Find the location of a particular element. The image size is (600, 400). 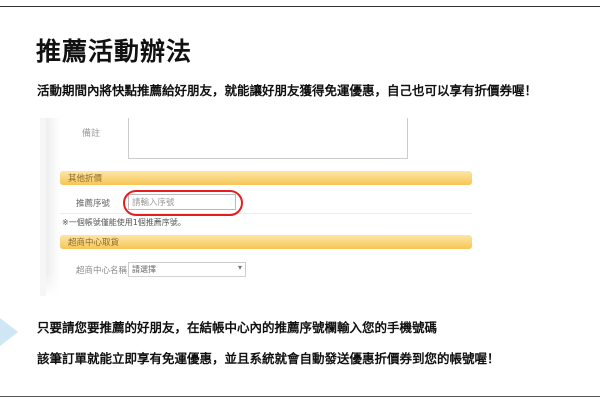

section-title-pickup-store: 超商中心取貨 is located at coordinates (94, 243).